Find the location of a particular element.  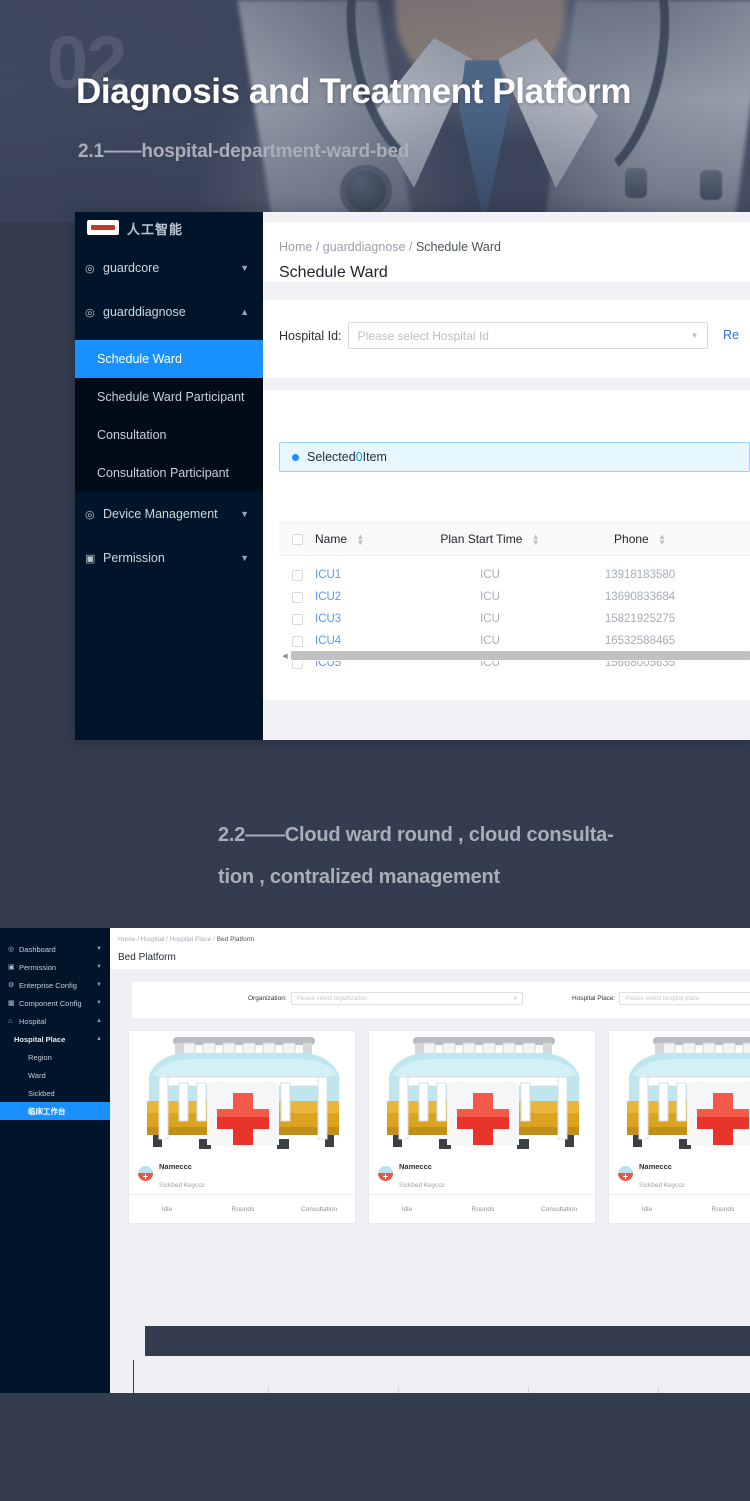

select-all-cell is located at coordinates (297, 539).